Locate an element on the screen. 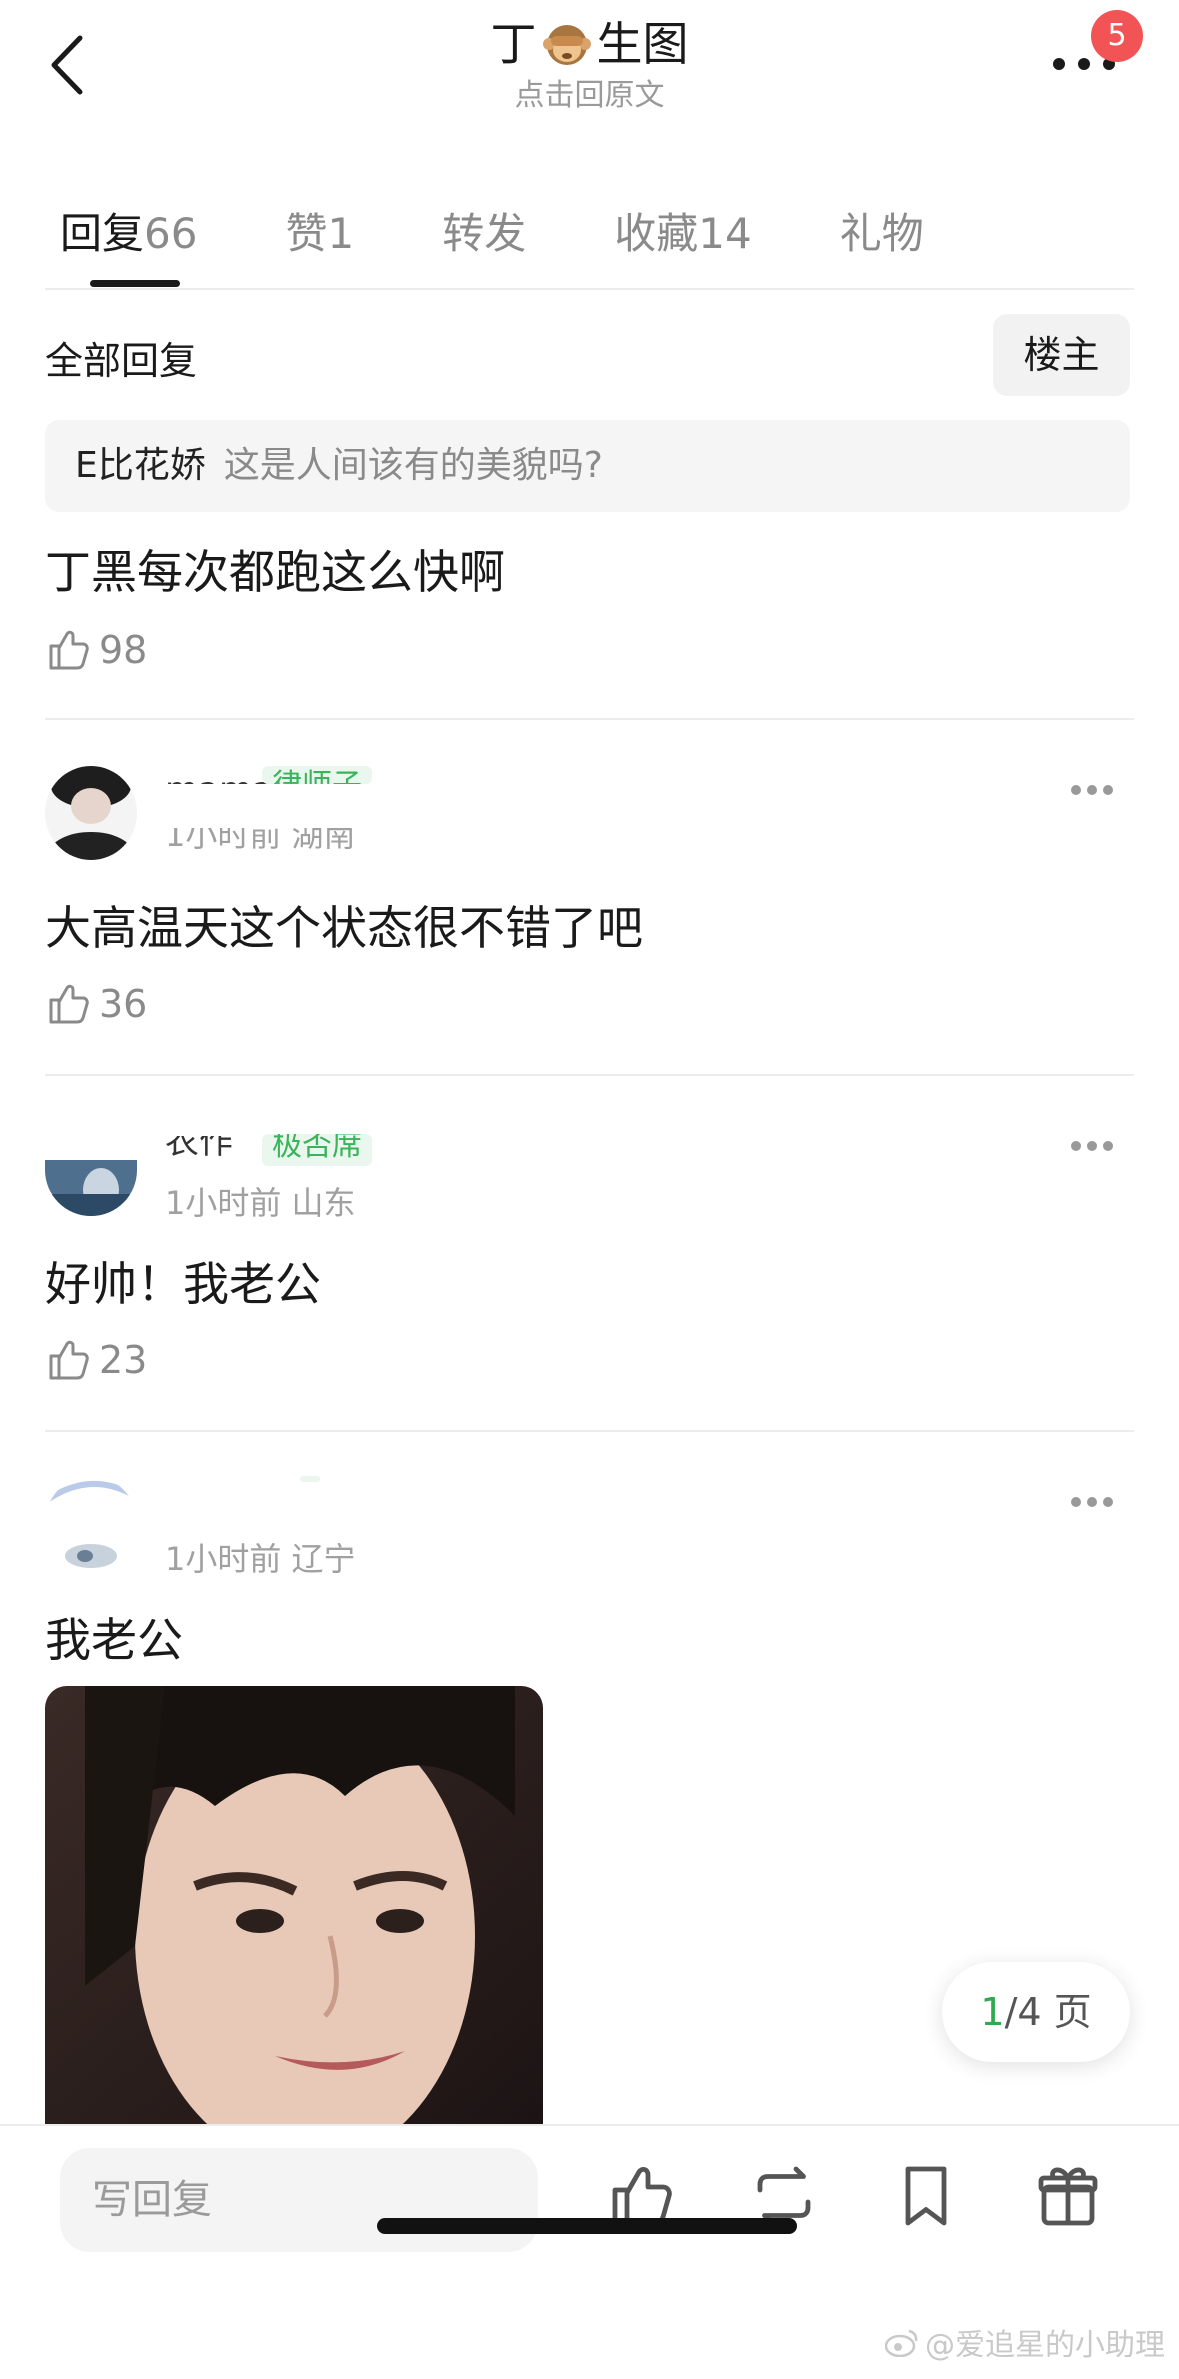 Image resolution: width=1179 pixels, height=2379 pixels. bookmark-icon is located at coordinates (926, 2196).